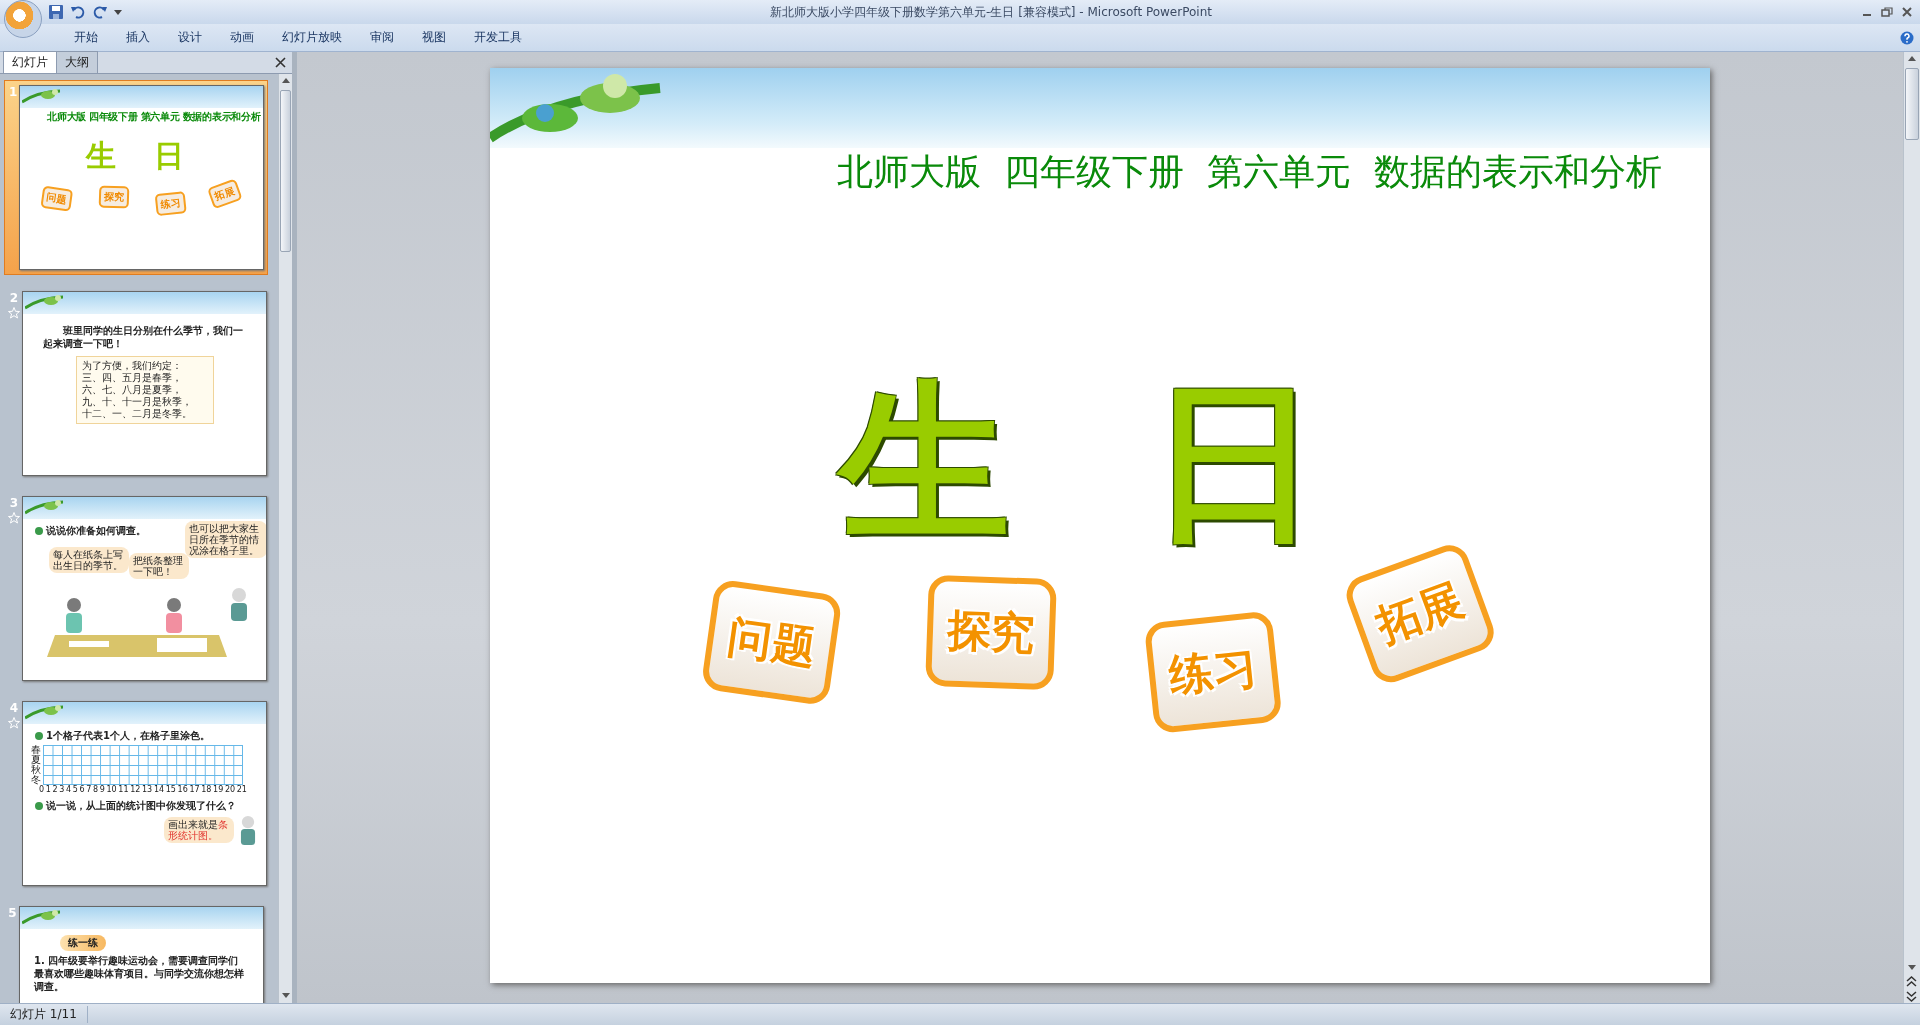 The width and height of the screenshot is (1920, 1025). What do you see at coordinates (225, 194) in the screenshot?
I see `topic-badge: 拓展` at bounding box center [225, 194].